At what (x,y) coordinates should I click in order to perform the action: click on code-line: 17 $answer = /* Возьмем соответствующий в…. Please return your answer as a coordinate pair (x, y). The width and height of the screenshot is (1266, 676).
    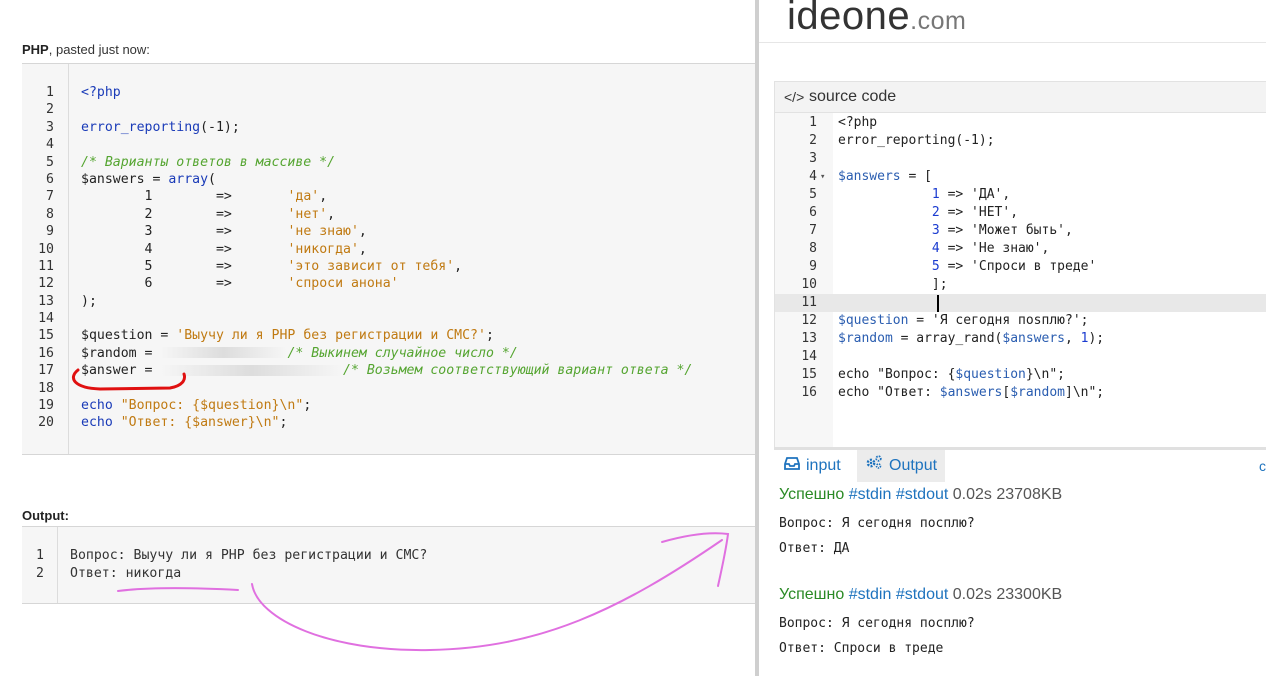
    Looking at the image, I should click on (389, 370).